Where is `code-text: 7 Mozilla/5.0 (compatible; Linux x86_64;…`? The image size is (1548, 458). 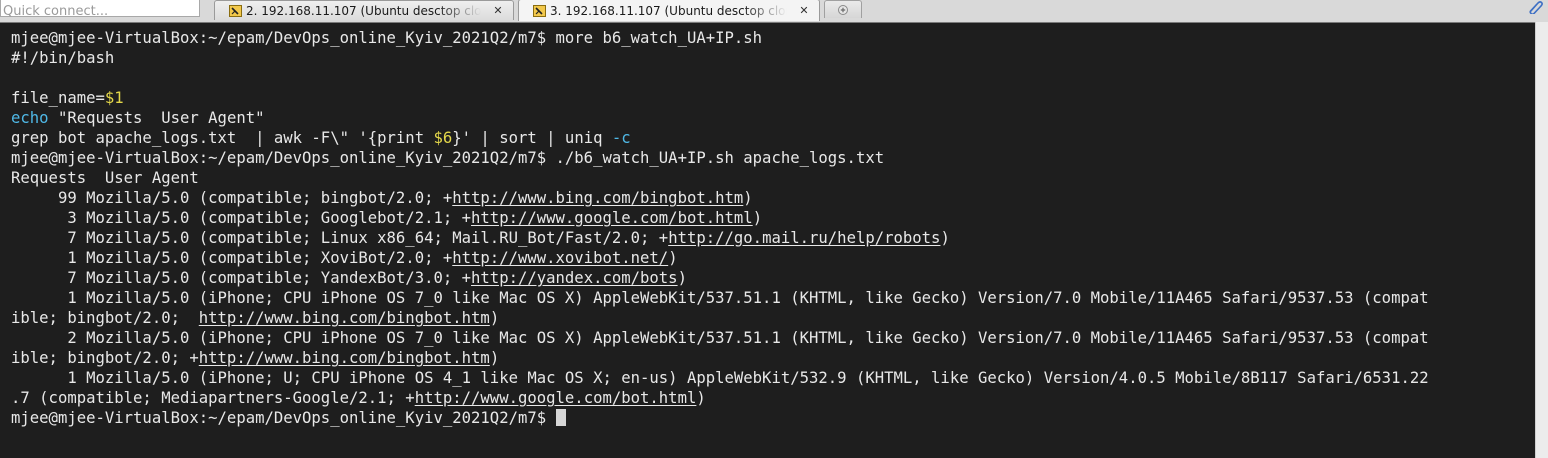
code-text: 7 Mozilla/5.0 (compatible; Linux x86_64;… is located at coordinates (340, 238).